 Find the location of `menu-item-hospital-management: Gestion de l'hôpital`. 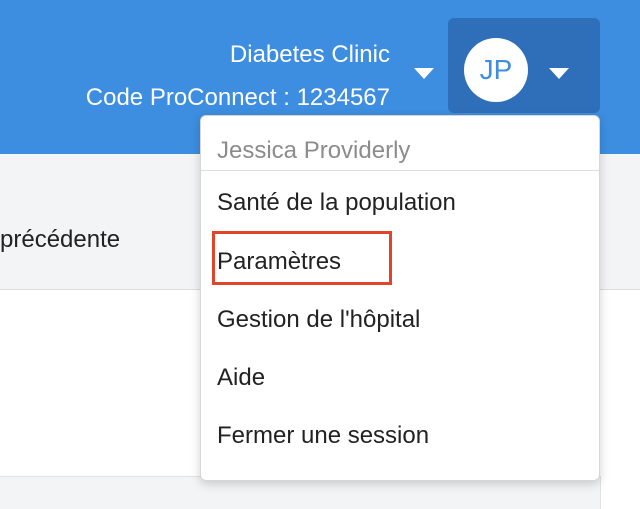

menu-item-hospital-management: Gestion de l'hôpital is located at coordinates (318, 320).